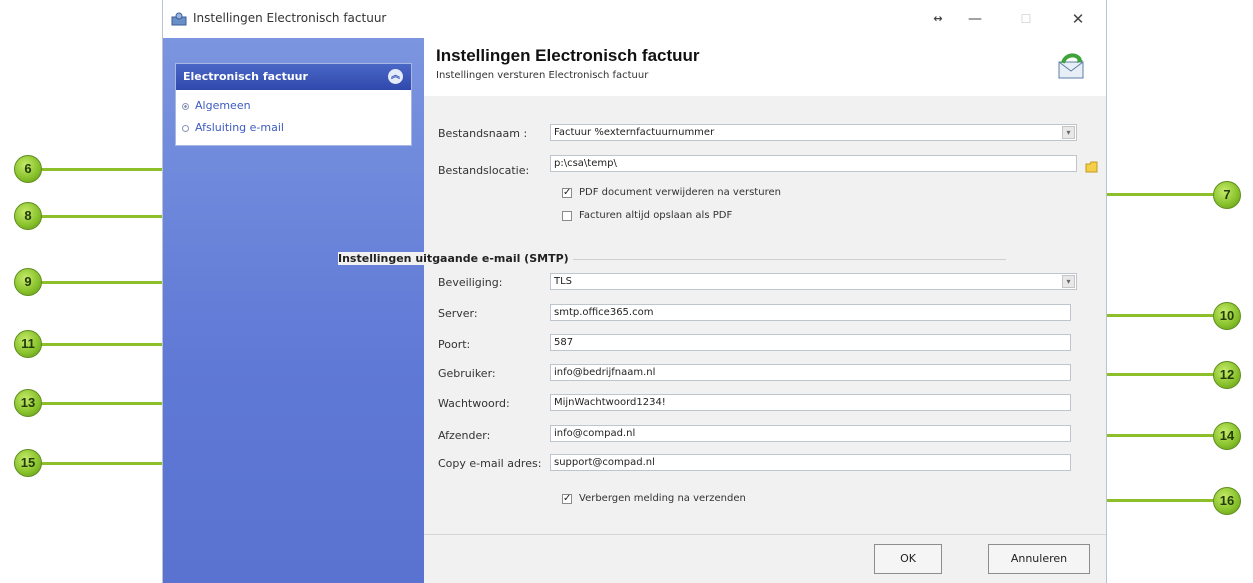 This screenshot has height=583, width=1253. Describe the element at coordinates (1227, 316) in the screenshot. I see `callout-badge-10: 10` at that location.